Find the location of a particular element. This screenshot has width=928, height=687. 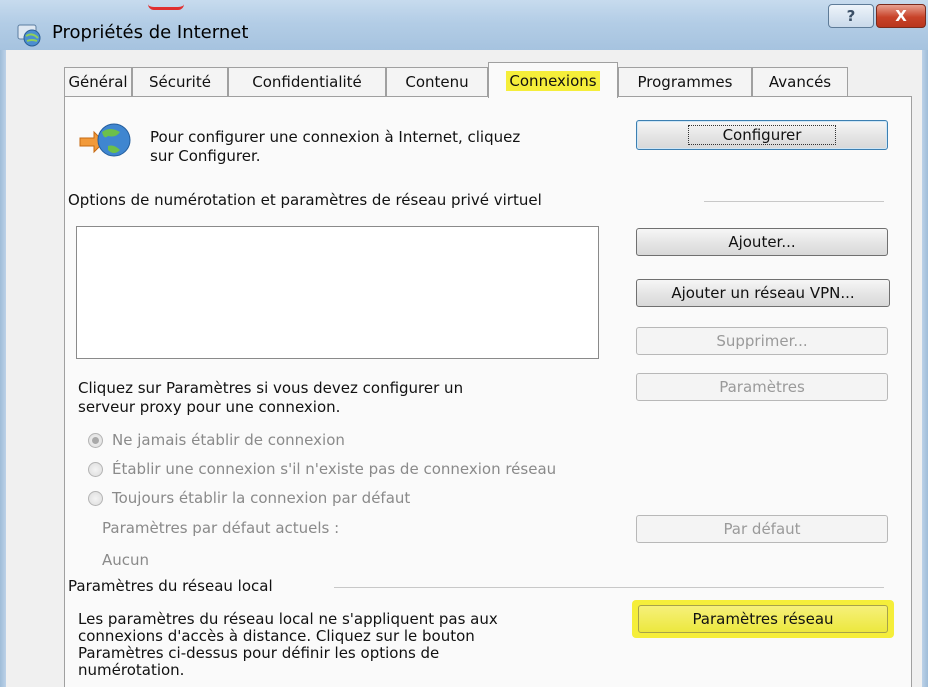

default-settings-value: Aucun is located at coordinates (126, 560).